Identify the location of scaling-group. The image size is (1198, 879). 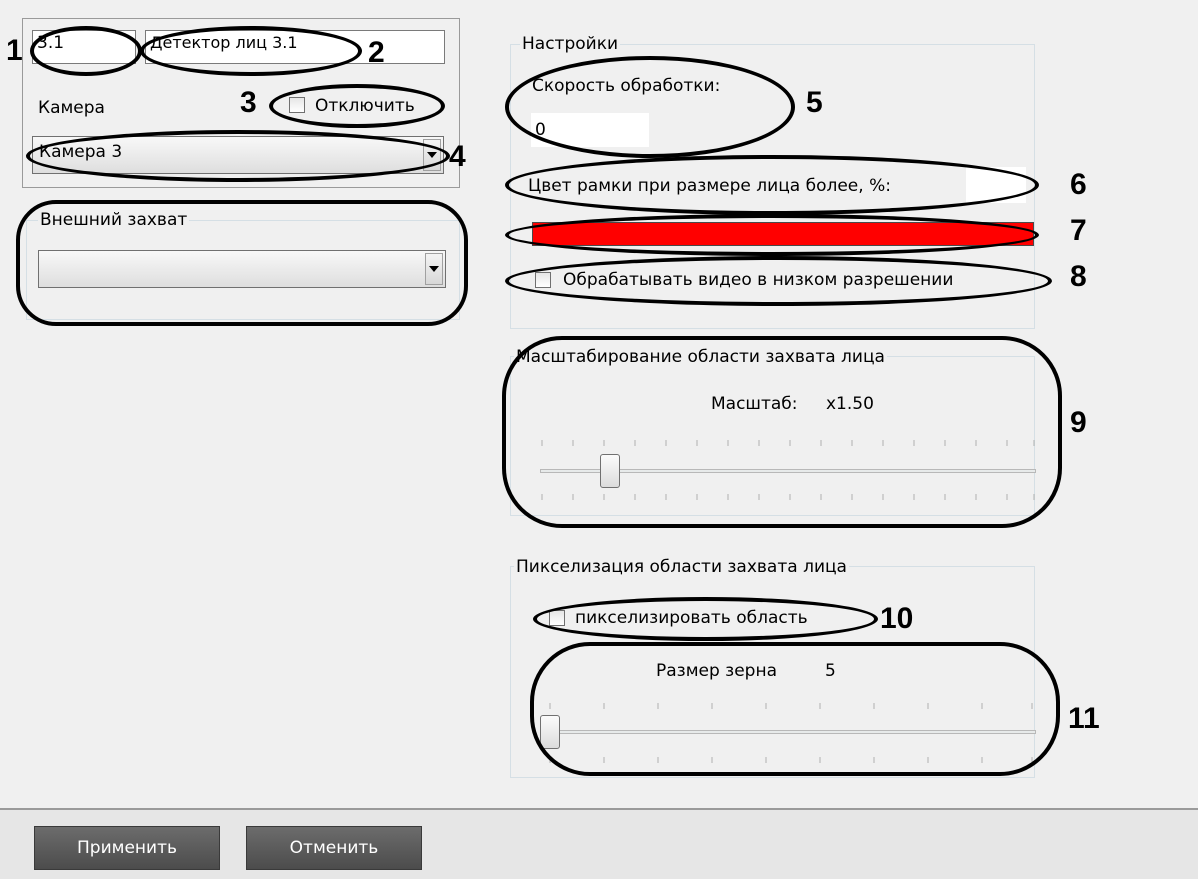
(772, 436).